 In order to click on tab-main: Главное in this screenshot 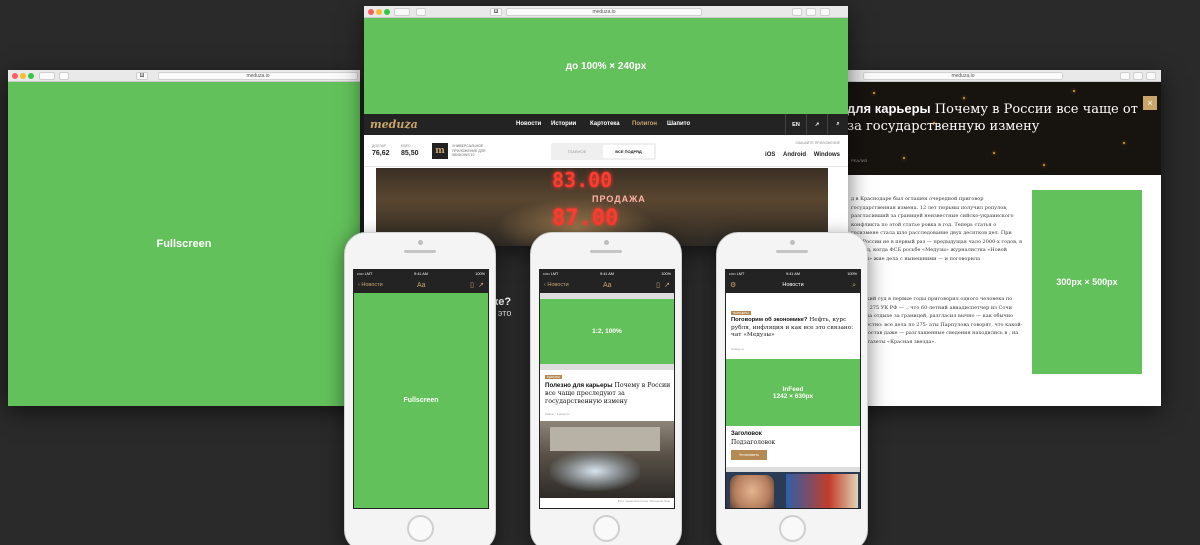, I will do `click(577, 151)`.